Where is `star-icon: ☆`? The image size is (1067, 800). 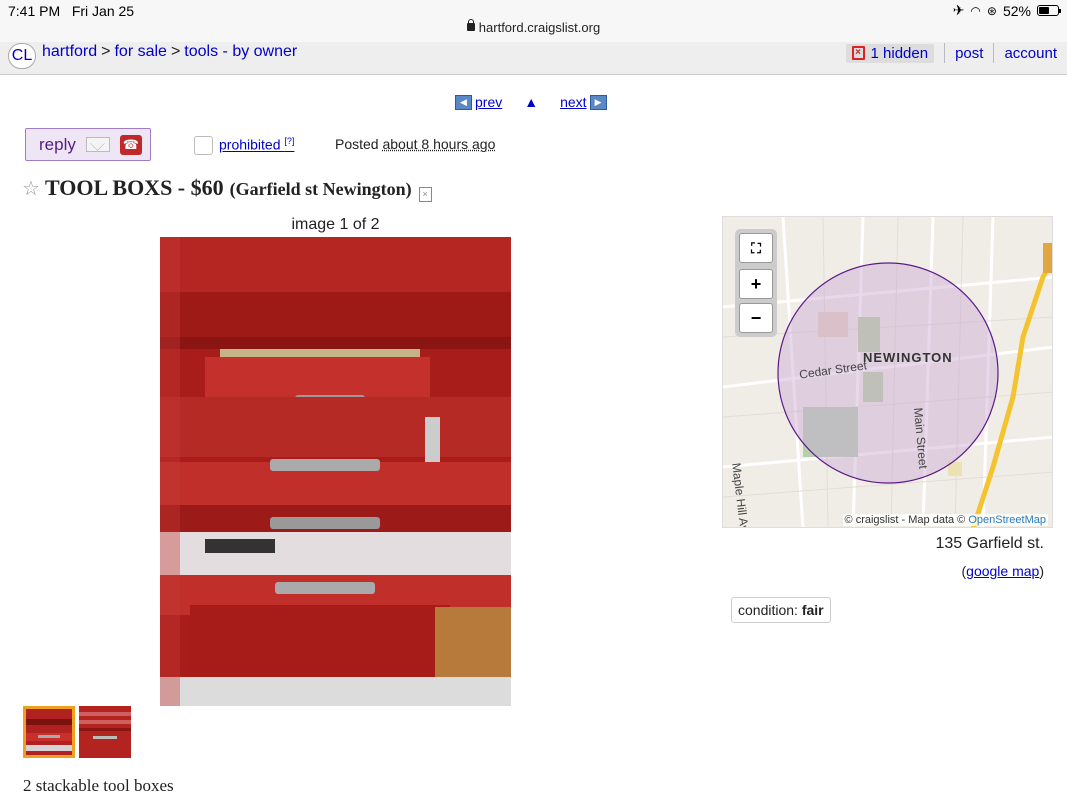
star-icon: ☆ is located at coordinates (31, 188).